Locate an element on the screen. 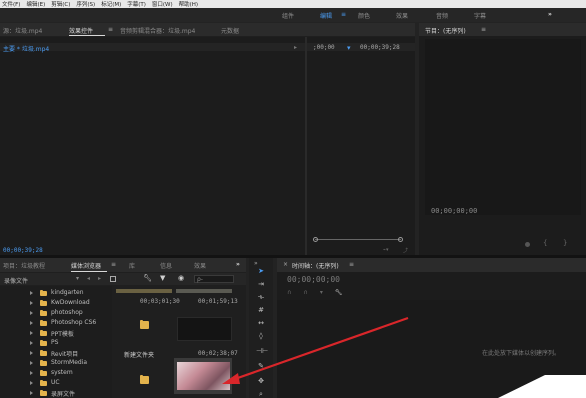 The height and width of the screenshot is (398, 586). track-select-tool-icon: ⇥ is located at coordinates (261, 284).